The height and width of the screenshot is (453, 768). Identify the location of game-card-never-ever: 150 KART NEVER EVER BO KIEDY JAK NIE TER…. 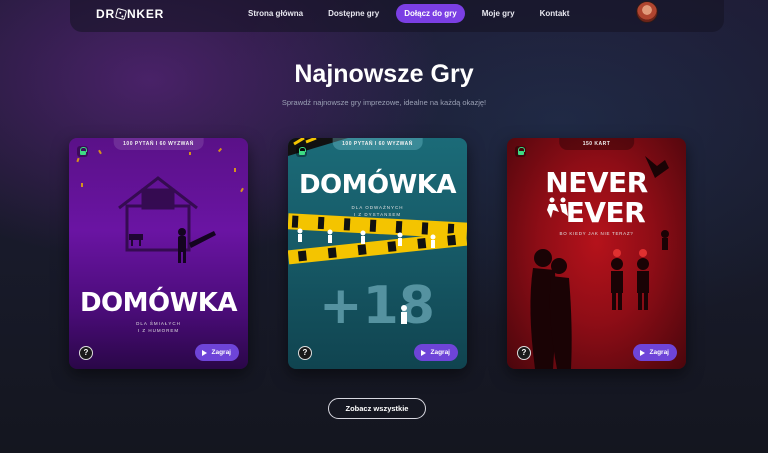
(596, 253).